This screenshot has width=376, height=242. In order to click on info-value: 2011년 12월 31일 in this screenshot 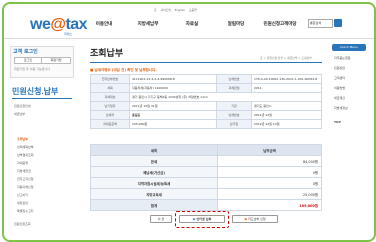, I will do `click(173, 106)`.